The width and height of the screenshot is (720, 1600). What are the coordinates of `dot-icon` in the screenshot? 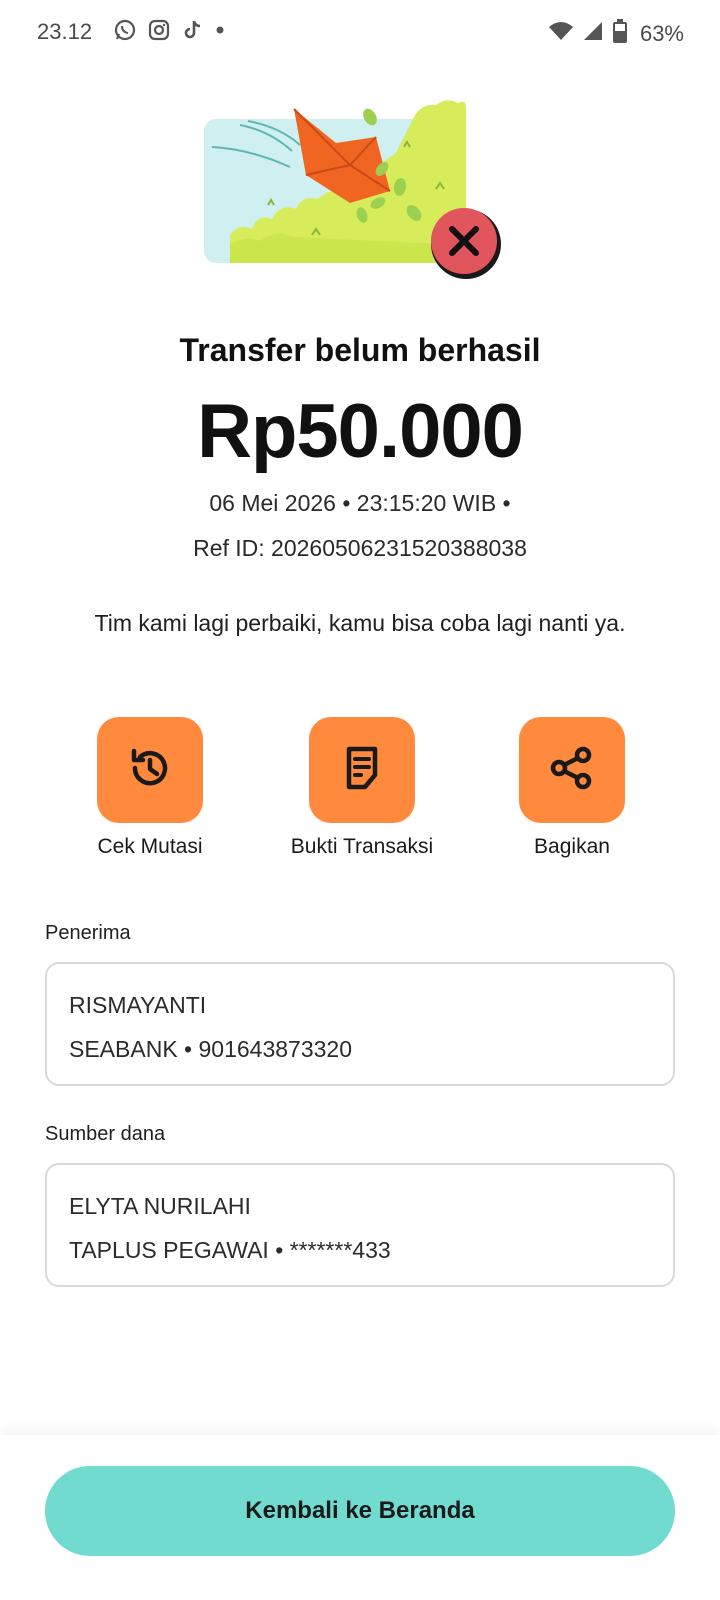 It's located at (220, 30).